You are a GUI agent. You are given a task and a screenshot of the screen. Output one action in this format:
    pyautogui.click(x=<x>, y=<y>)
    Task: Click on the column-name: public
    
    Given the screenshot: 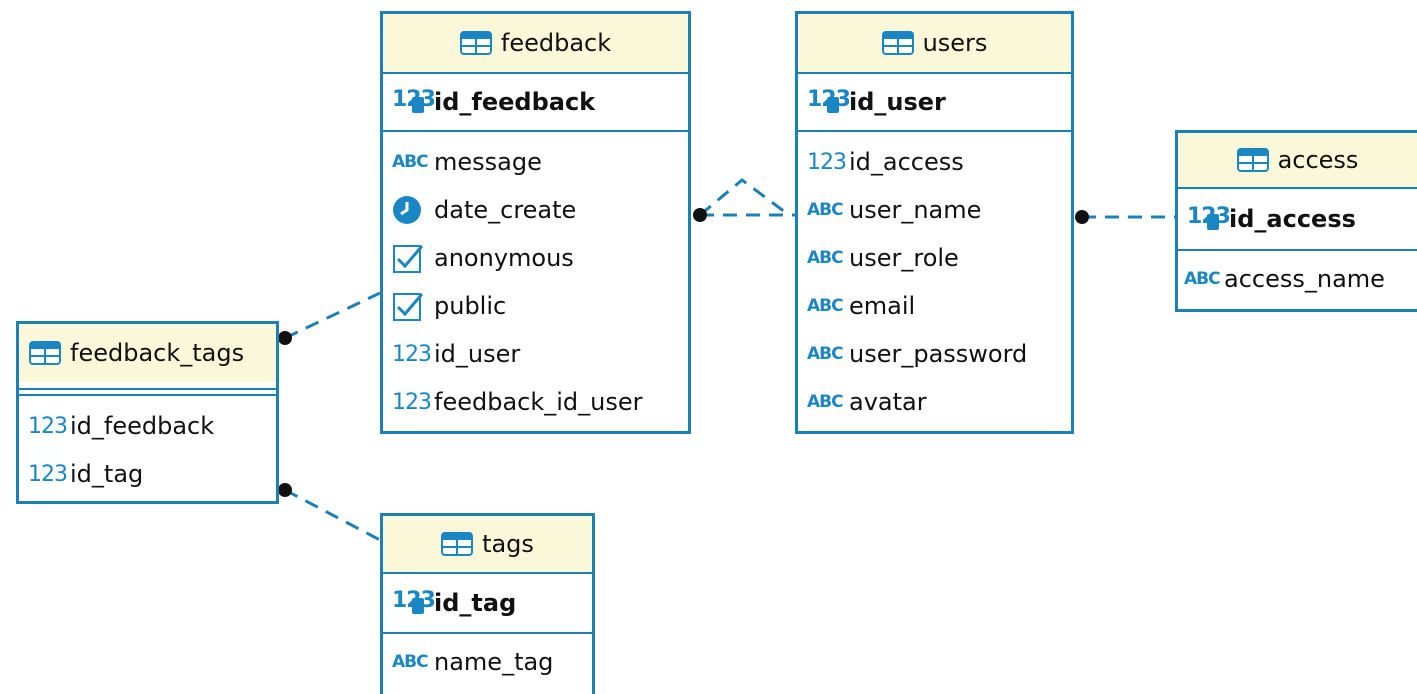 What is the action you would take?
    pyautogui.click(x=470, y=306)
    